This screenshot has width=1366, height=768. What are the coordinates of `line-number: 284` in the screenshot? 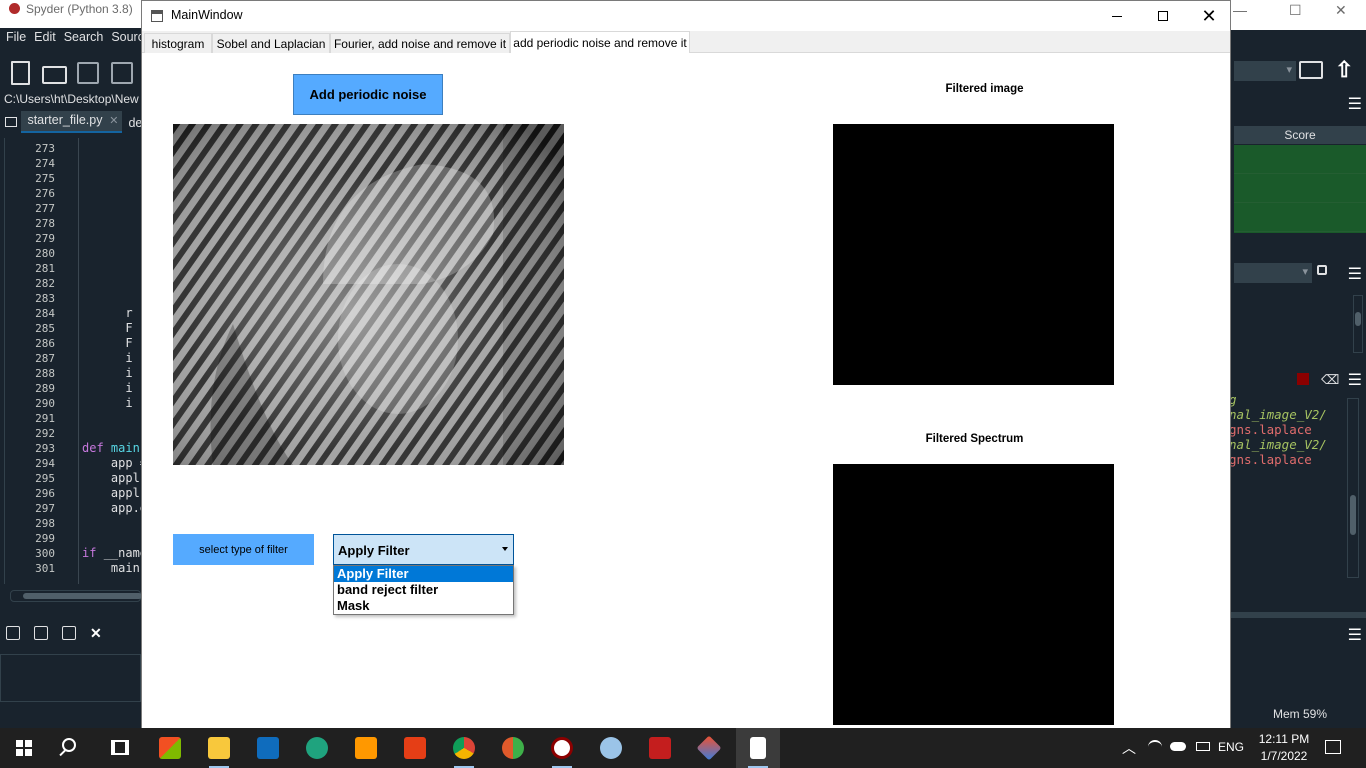 It's located at (45, 313).